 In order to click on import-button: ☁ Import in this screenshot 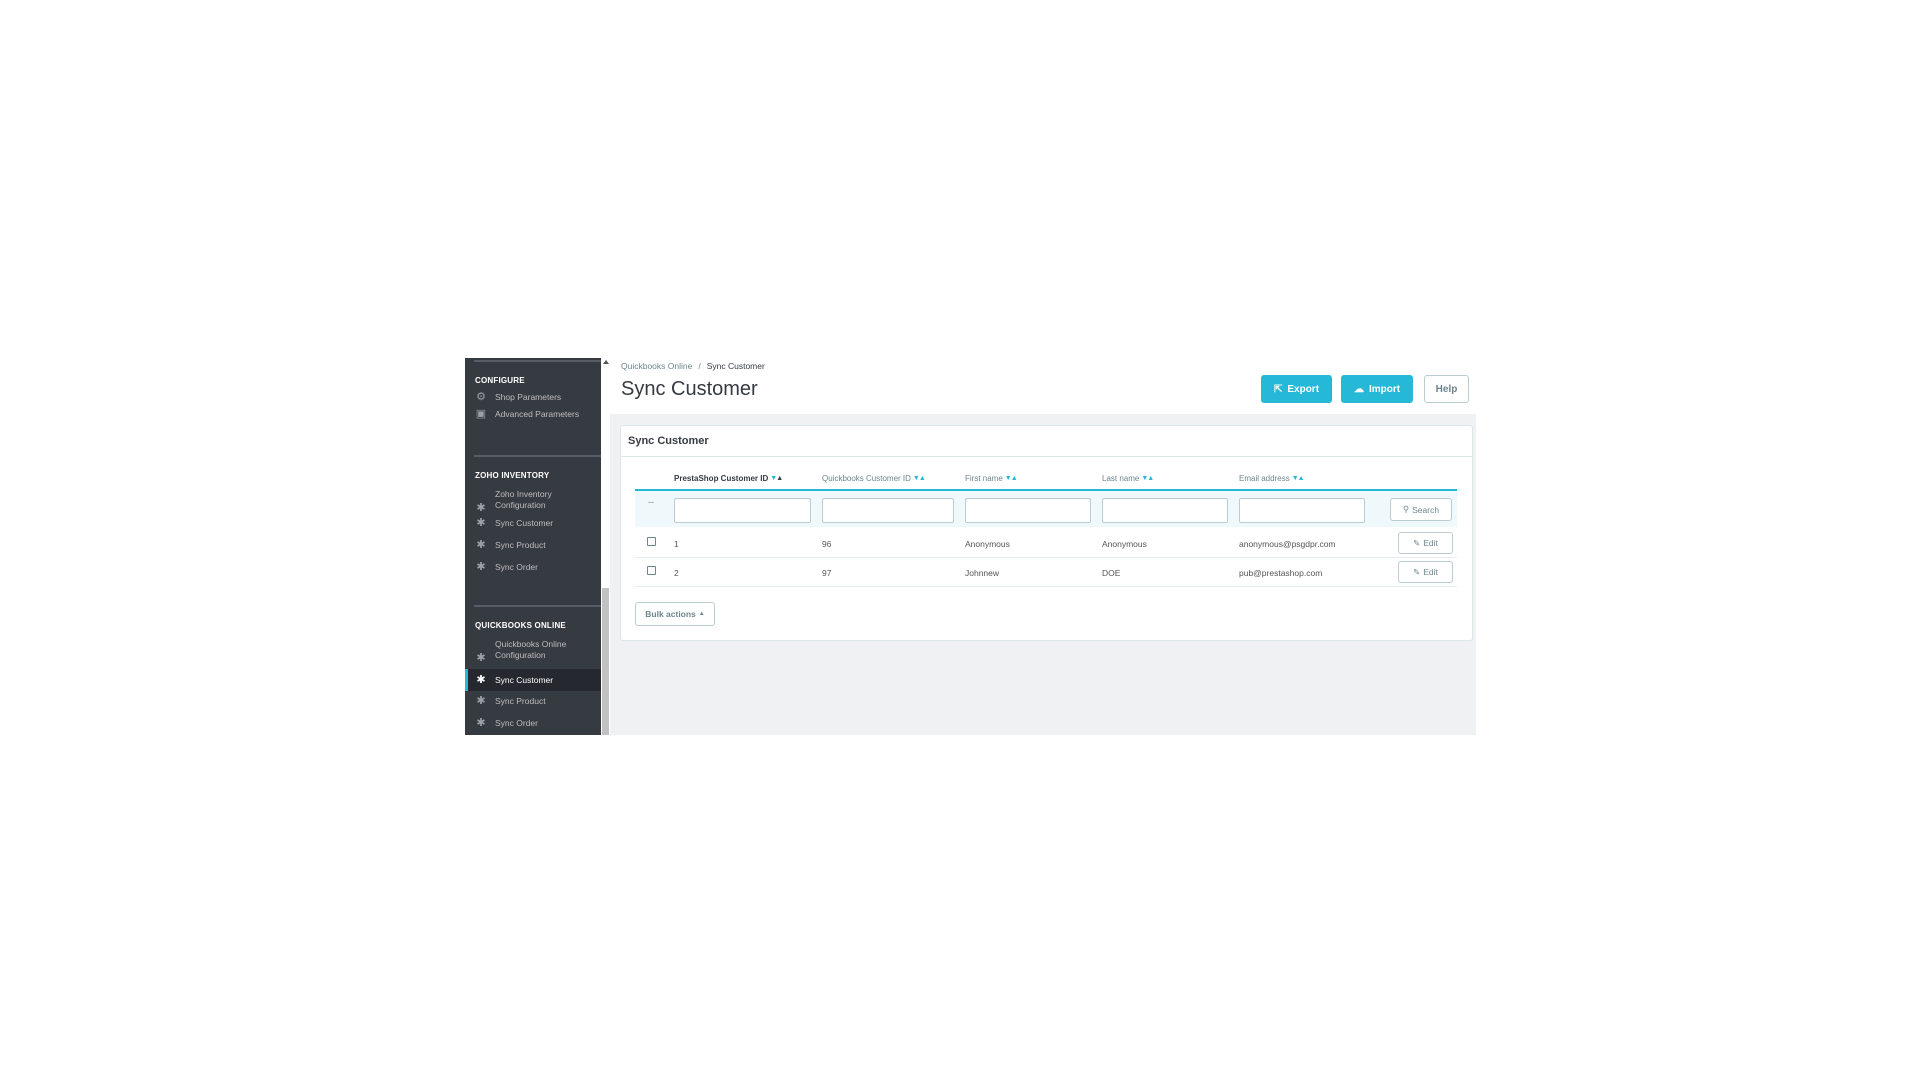, I will do `click(1377, 389)`.